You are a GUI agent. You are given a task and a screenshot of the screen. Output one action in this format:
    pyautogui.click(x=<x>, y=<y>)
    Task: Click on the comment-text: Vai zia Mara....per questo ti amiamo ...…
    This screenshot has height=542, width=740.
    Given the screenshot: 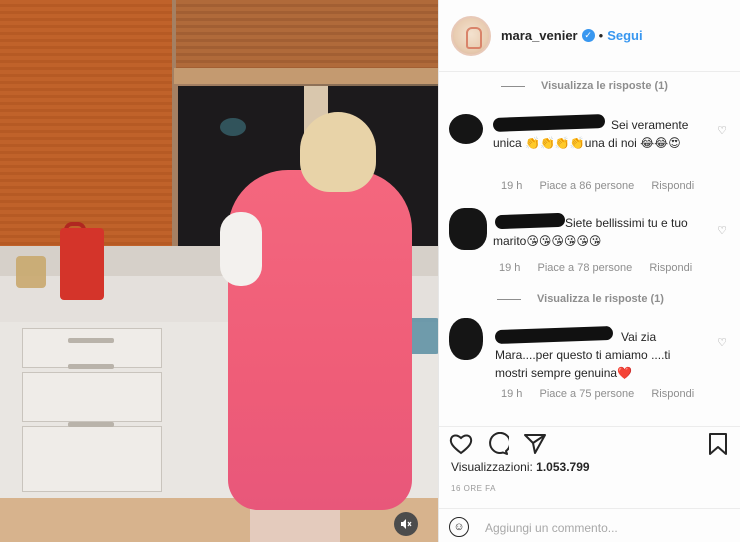 What is the action you would take?
    pyautogui.click(x=583, y=355)
    